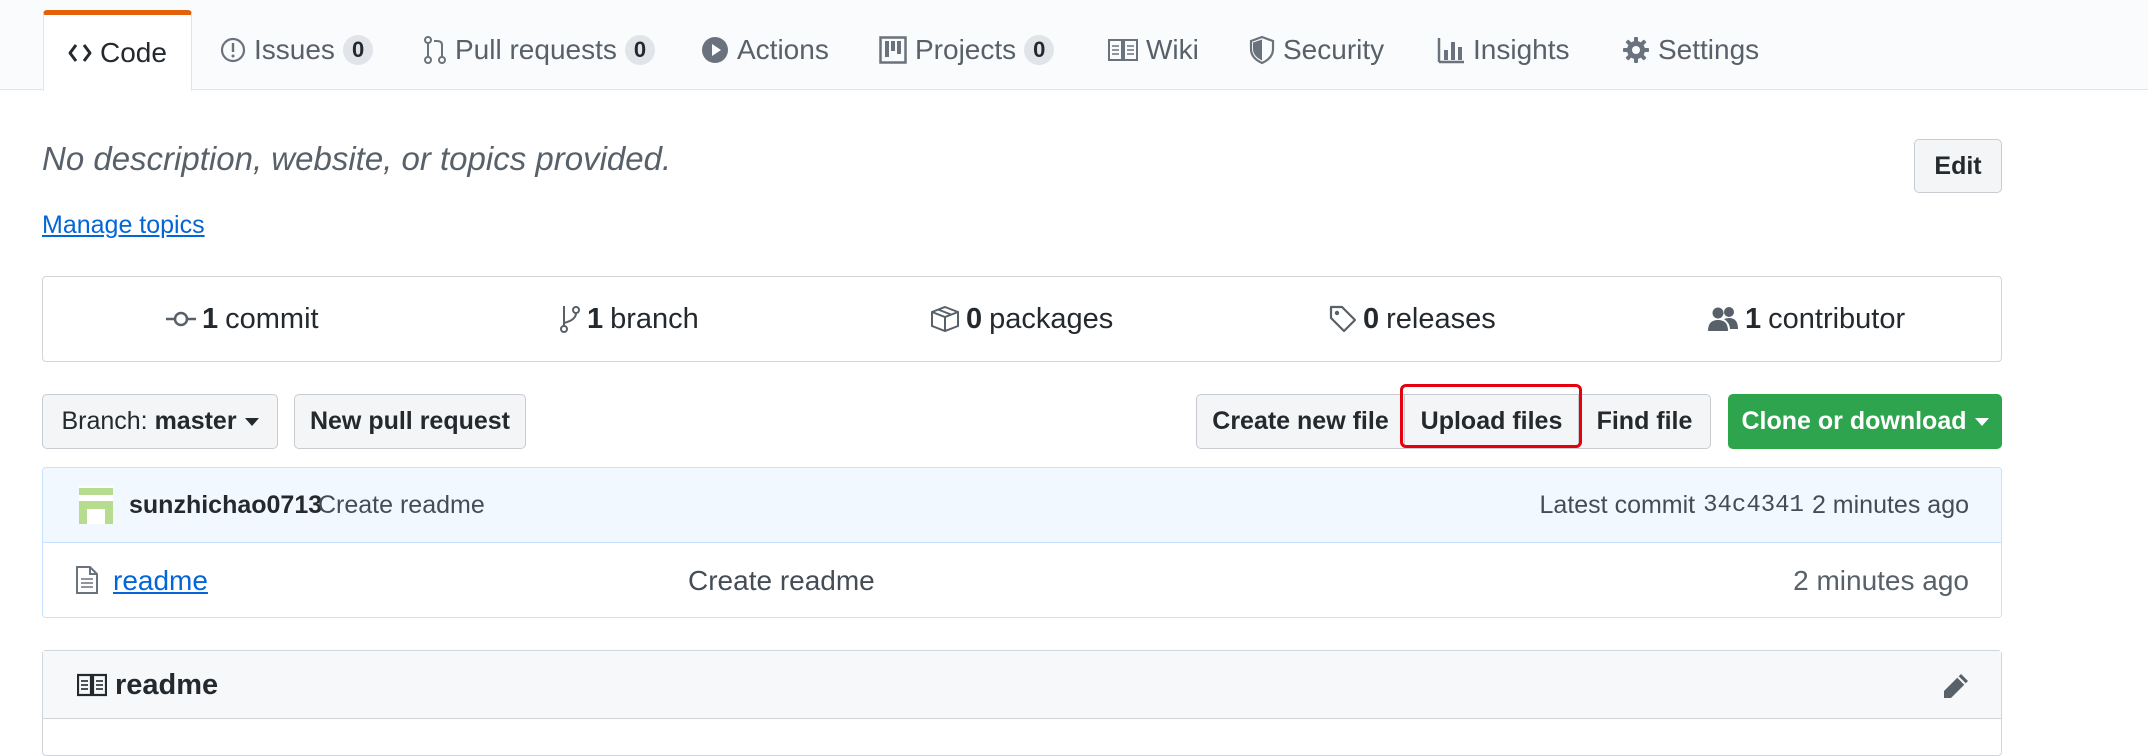  I want to click on git-pull-request-icon, so click(435, 50).